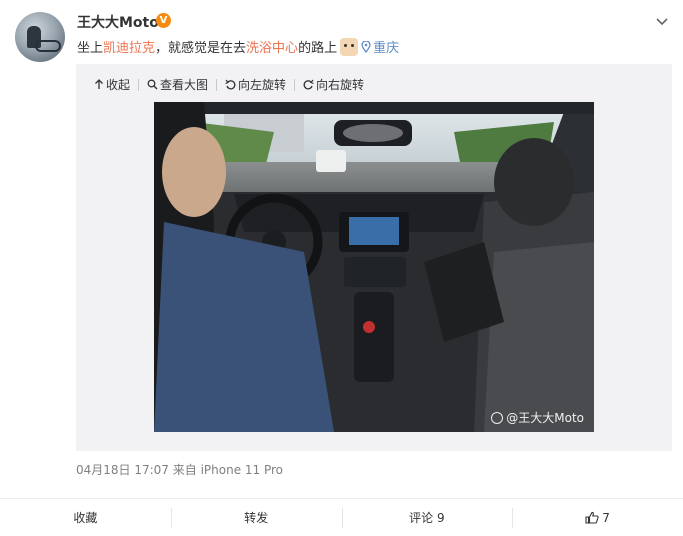  What do you see at coordinates (349, 46) in the screenshot?
I see `doge-emoji-icon` at bounding box center [349, 46].